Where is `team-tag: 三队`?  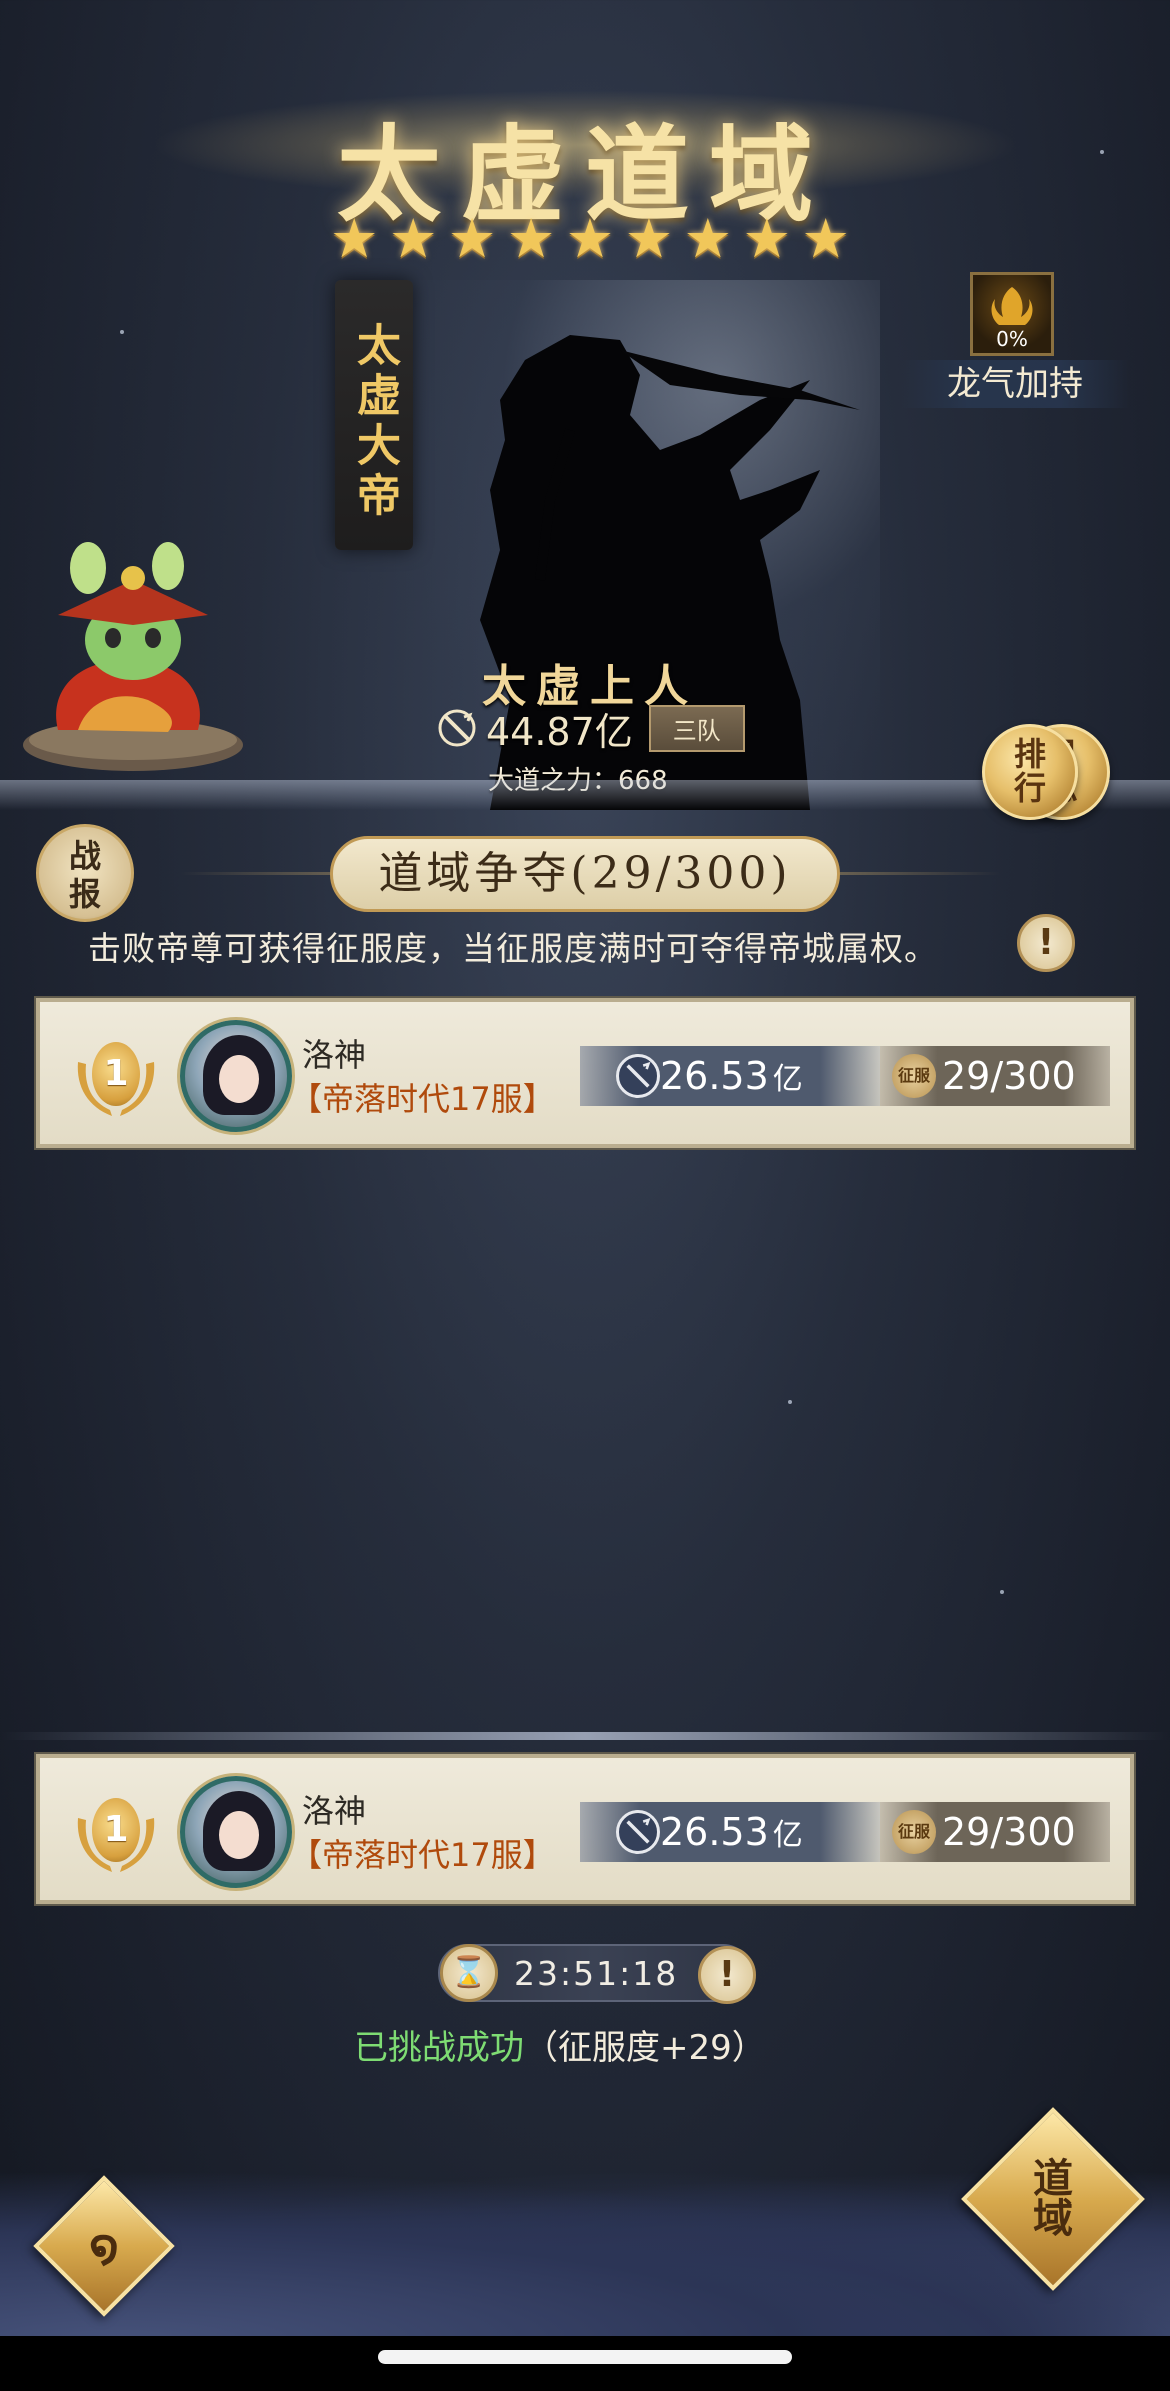 team-tag: 三队 is located at coordinates (696, 728).